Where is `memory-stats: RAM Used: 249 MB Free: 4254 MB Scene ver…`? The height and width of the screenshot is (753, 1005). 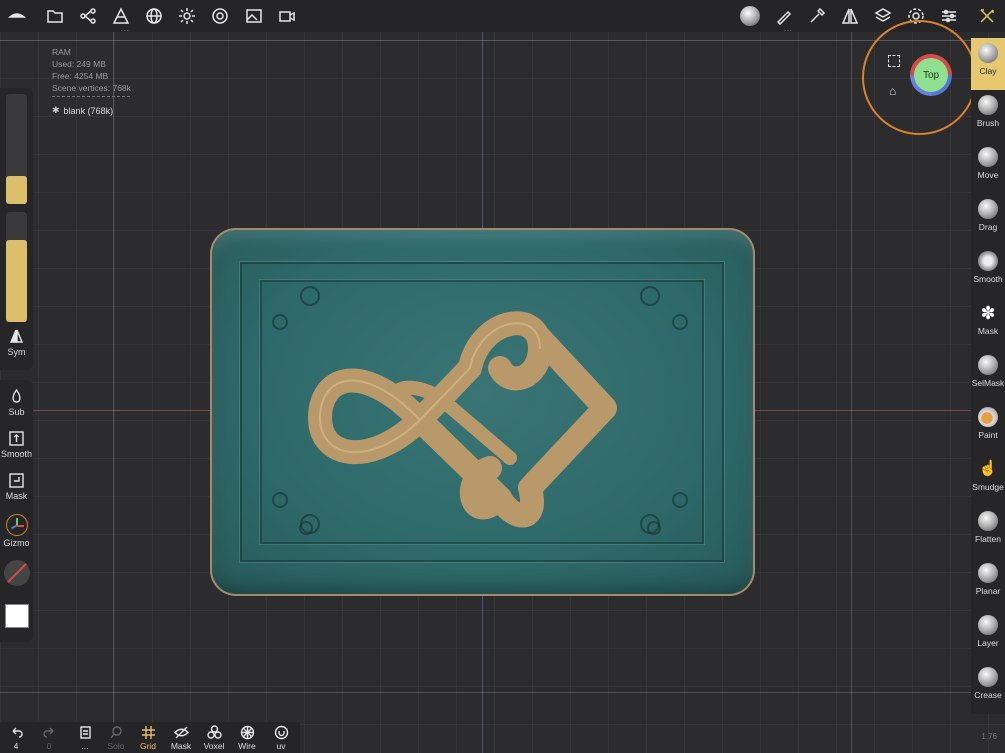
memory-stats: RAM Used: 249 MB Free: 4254 MB Scene ver… is located at coordinates (91, 73).